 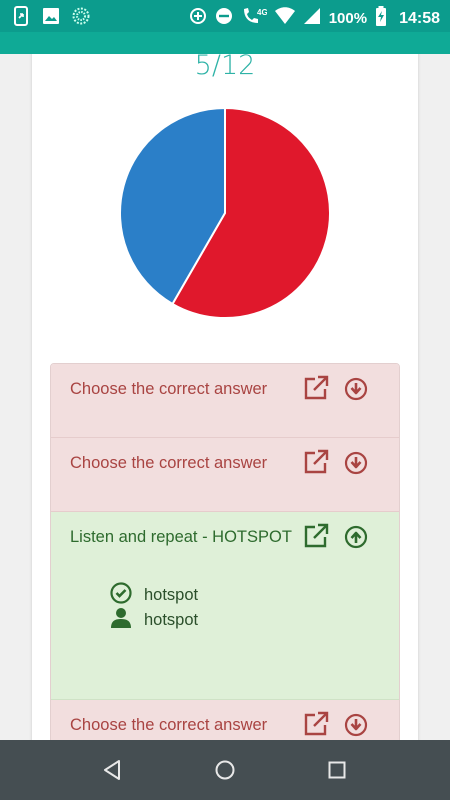 I want to click on status-left-icons, so click(x=52, y=18).